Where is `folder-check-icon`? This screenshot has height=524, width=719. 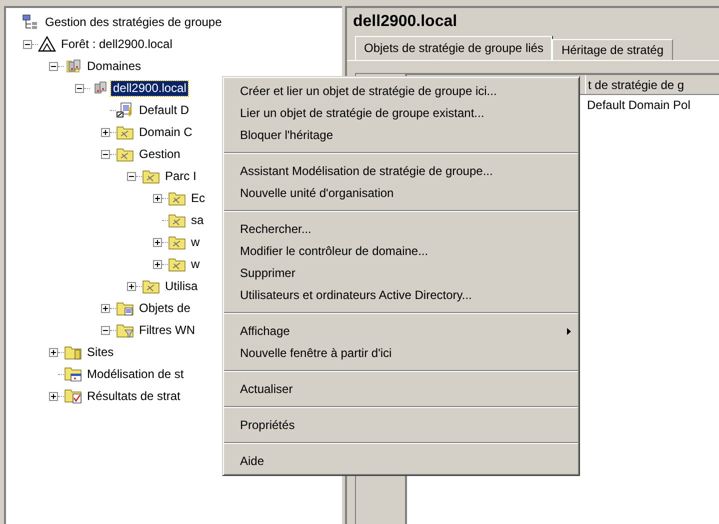
folder-check-icon is located at coordinates (73, 396).